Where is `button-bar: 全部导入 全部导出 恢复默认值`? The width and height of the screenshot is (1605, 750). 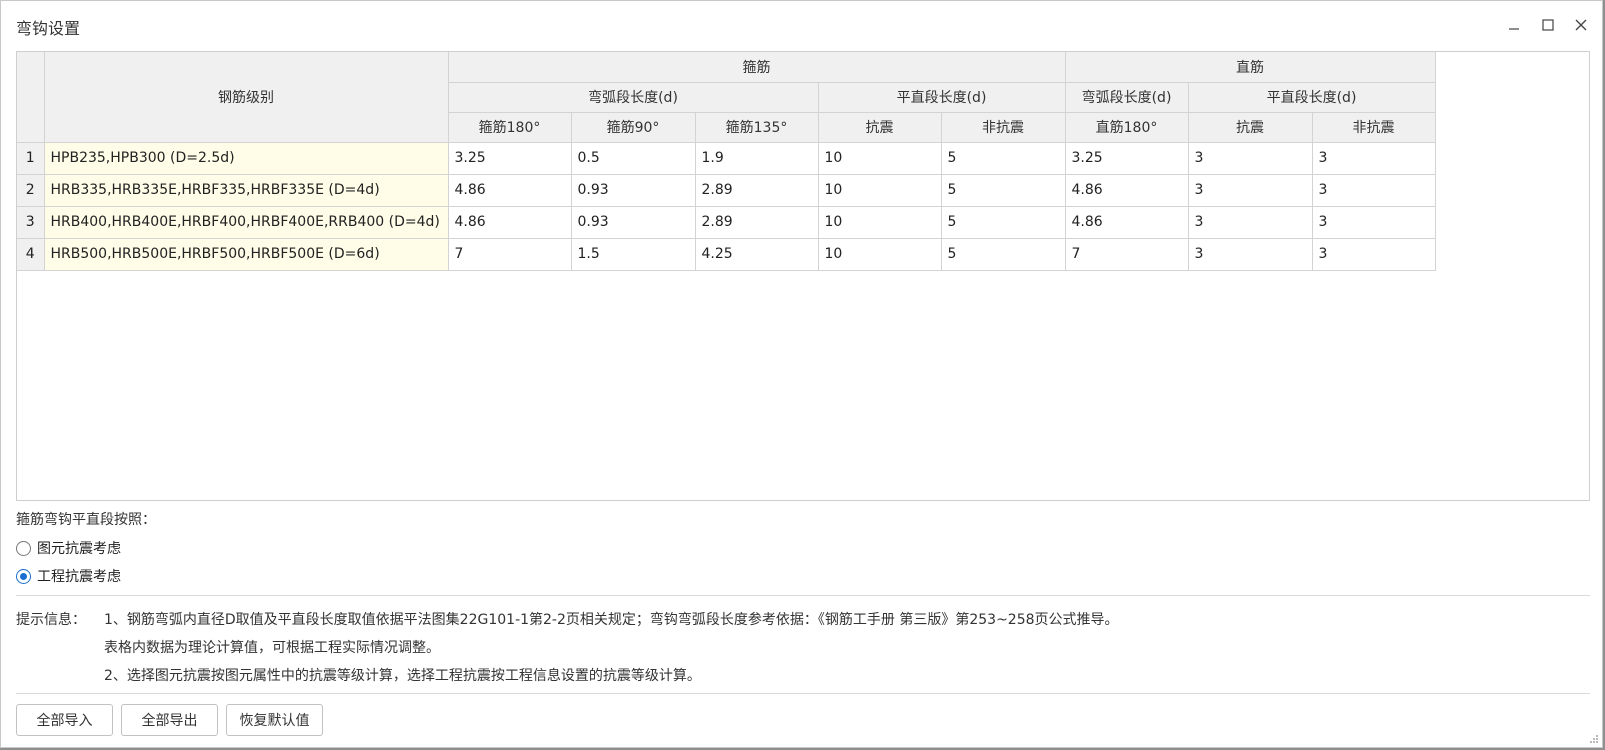 button-bar: 全部导入 全部导出 恢复默认值 is located at coordinates (169, 720).